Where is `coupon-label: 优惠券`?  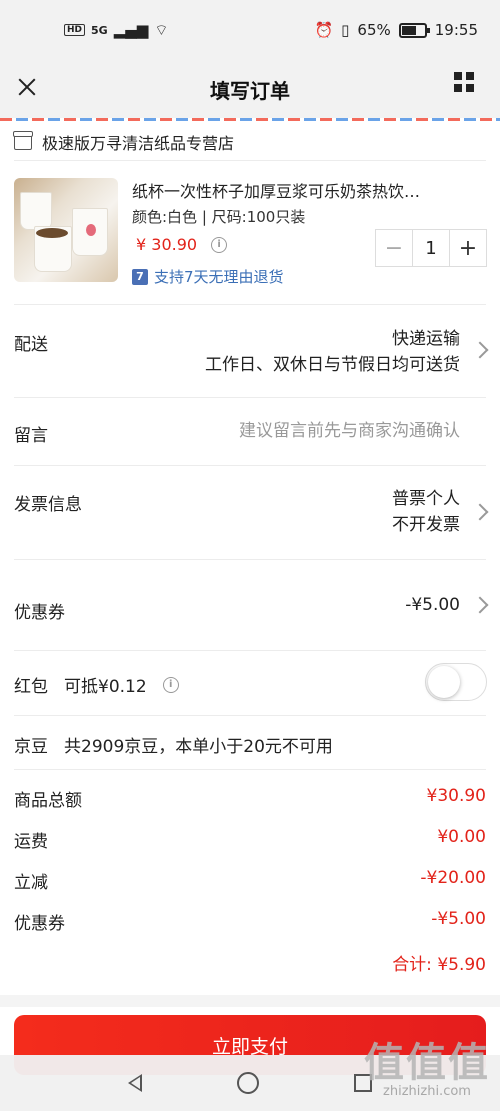 coupon-label: 优惠券 is located at coordinates (39, 613).